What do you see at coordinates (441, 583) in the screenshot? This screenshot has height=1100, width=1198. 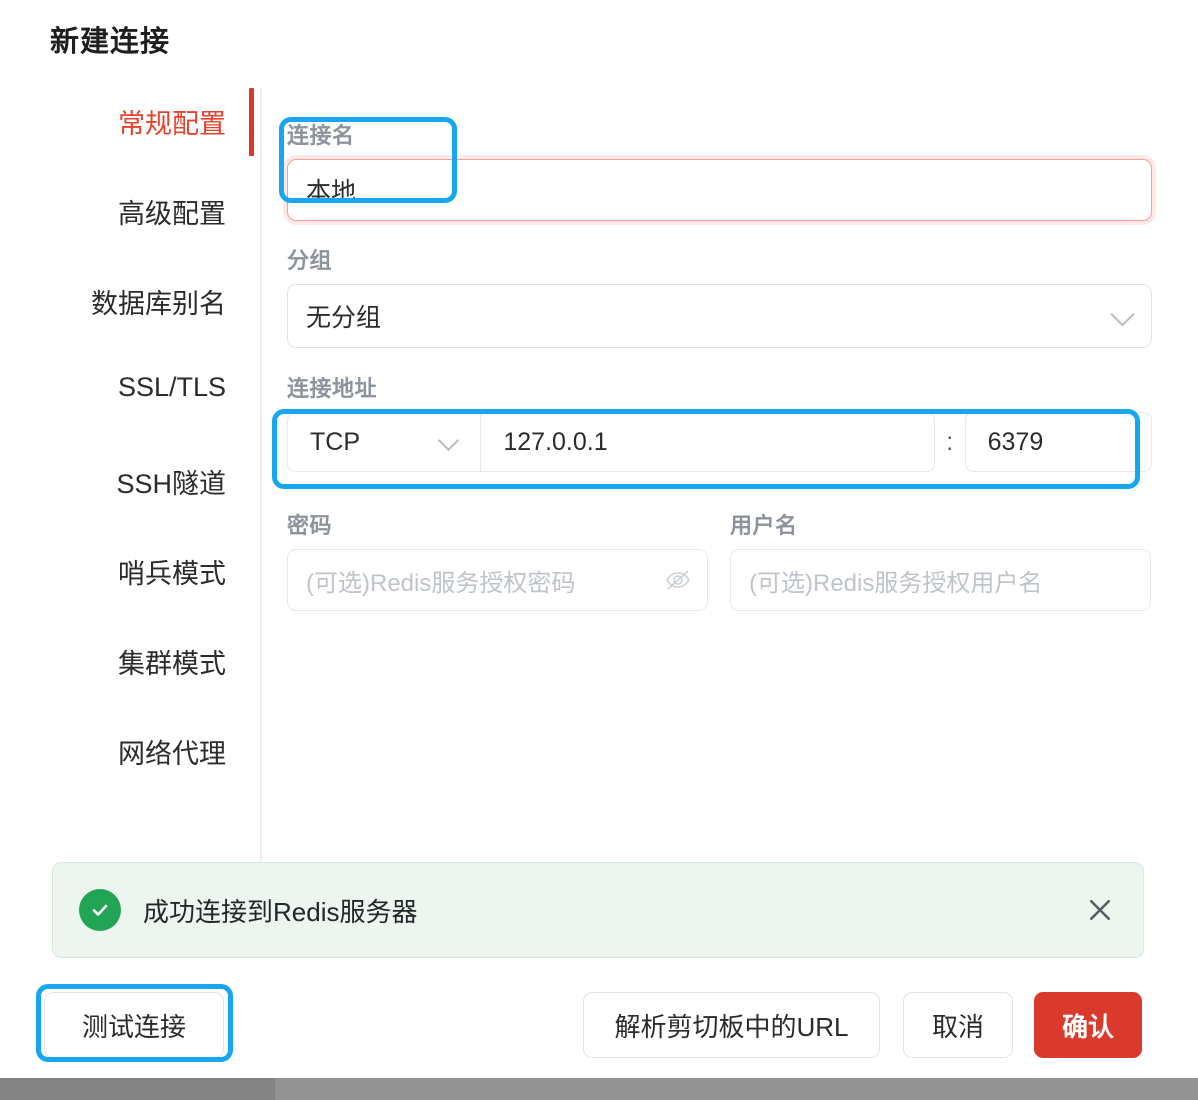 I see `password-placeholder: (可选)Redis服务授权密码` at bounding box center [441, 583].